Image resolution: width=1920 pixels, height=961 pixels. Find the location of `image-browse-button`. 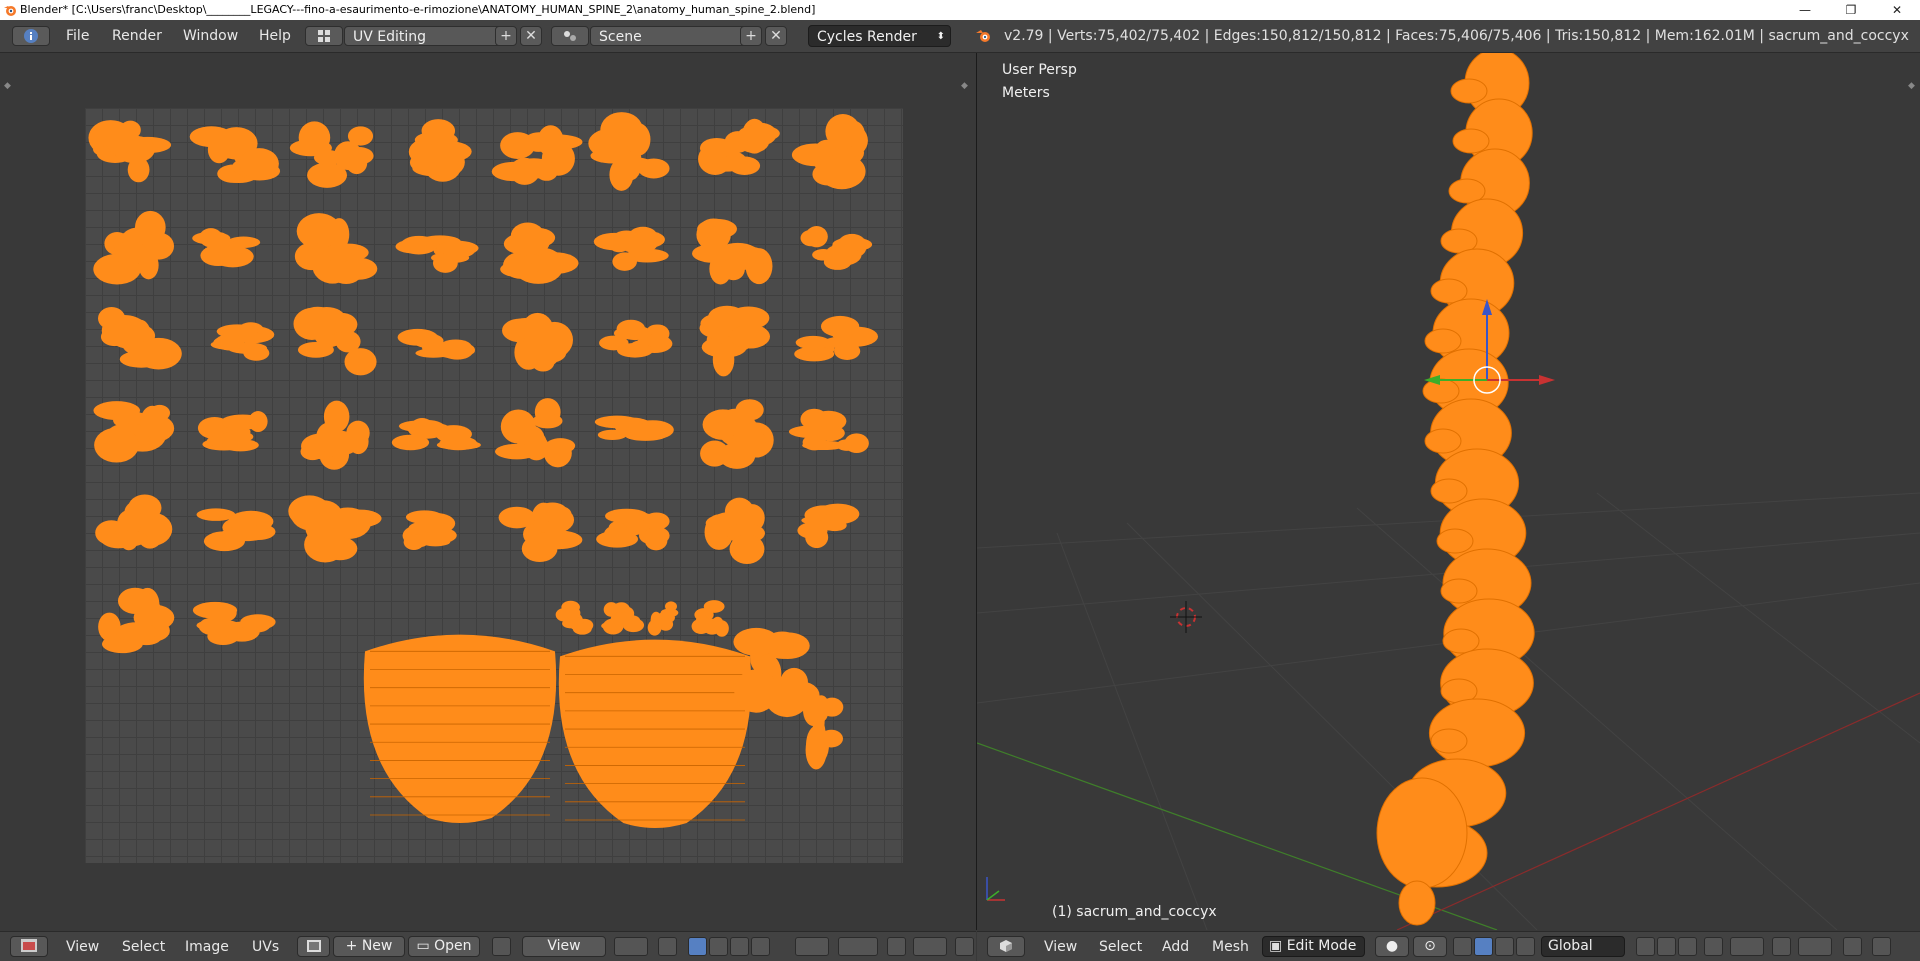

image-browse-button is located at coordinates (313, 946).